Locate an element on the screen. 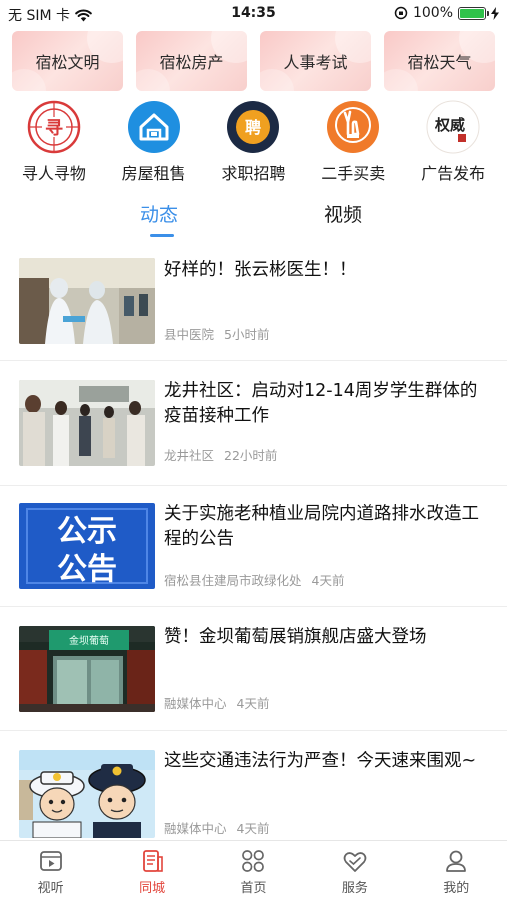 This screenshot has height=900, width=507. channel-label: 人事考试 is located at coordinates (315, 62).